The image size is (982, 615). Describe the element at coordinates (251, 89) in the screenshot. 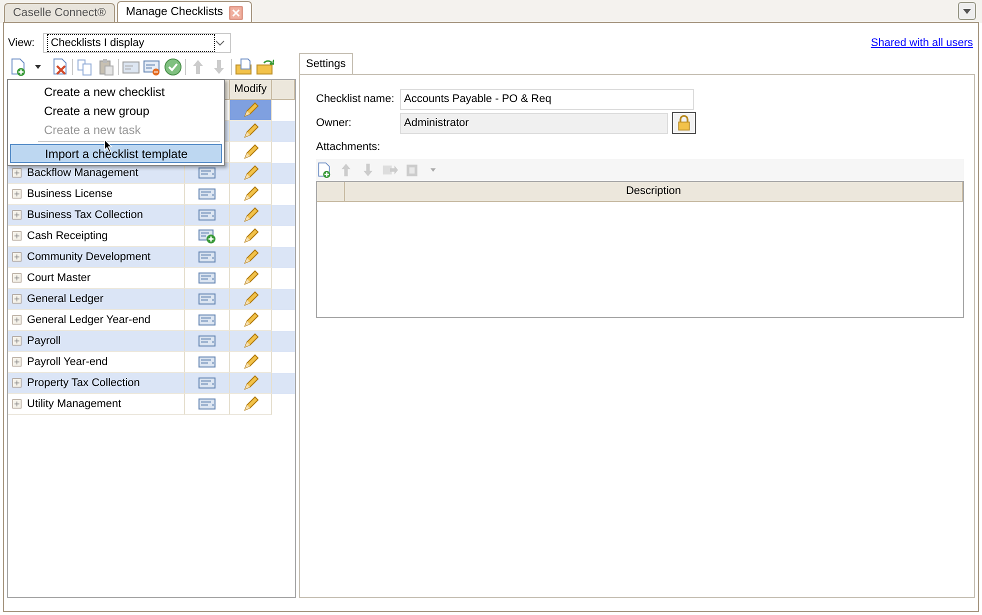

I see `column-header: Modify` at that location.